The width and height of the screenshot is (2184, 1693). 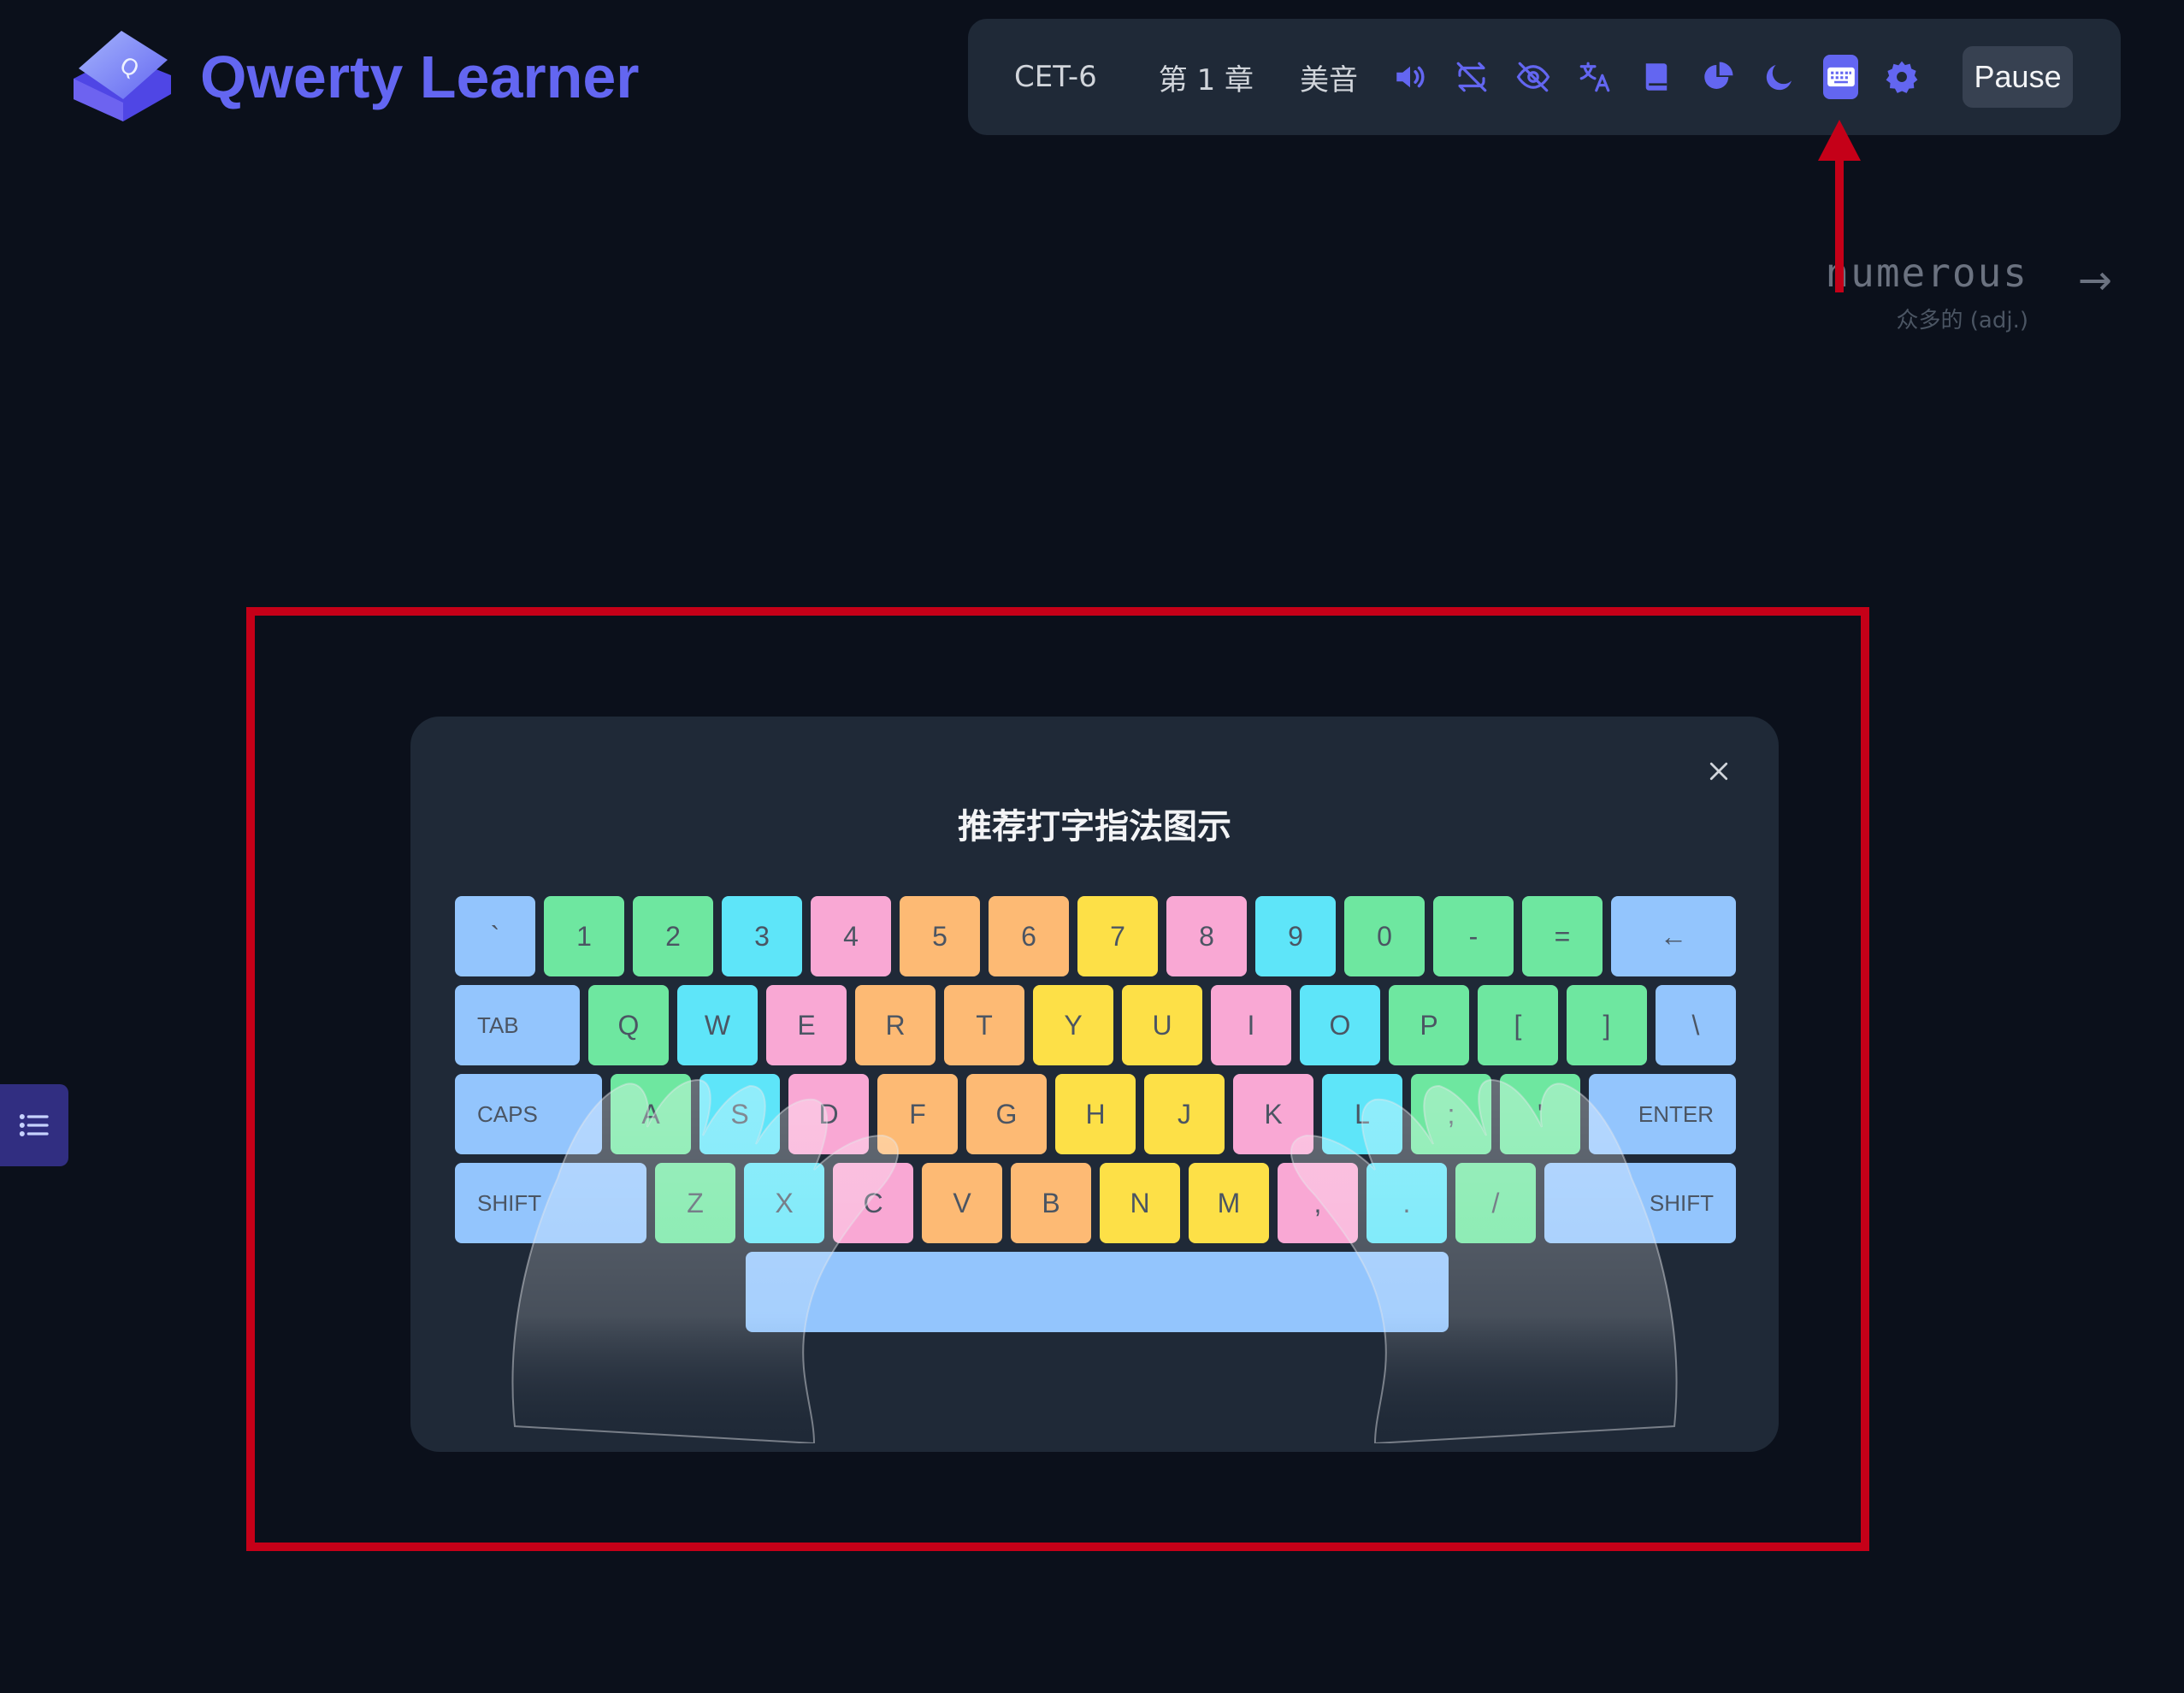 What do you see at coordinates (1840, 224) in the screenshot?
I see `annotation-arrow-shaft` at bounding box center [1840, 224].